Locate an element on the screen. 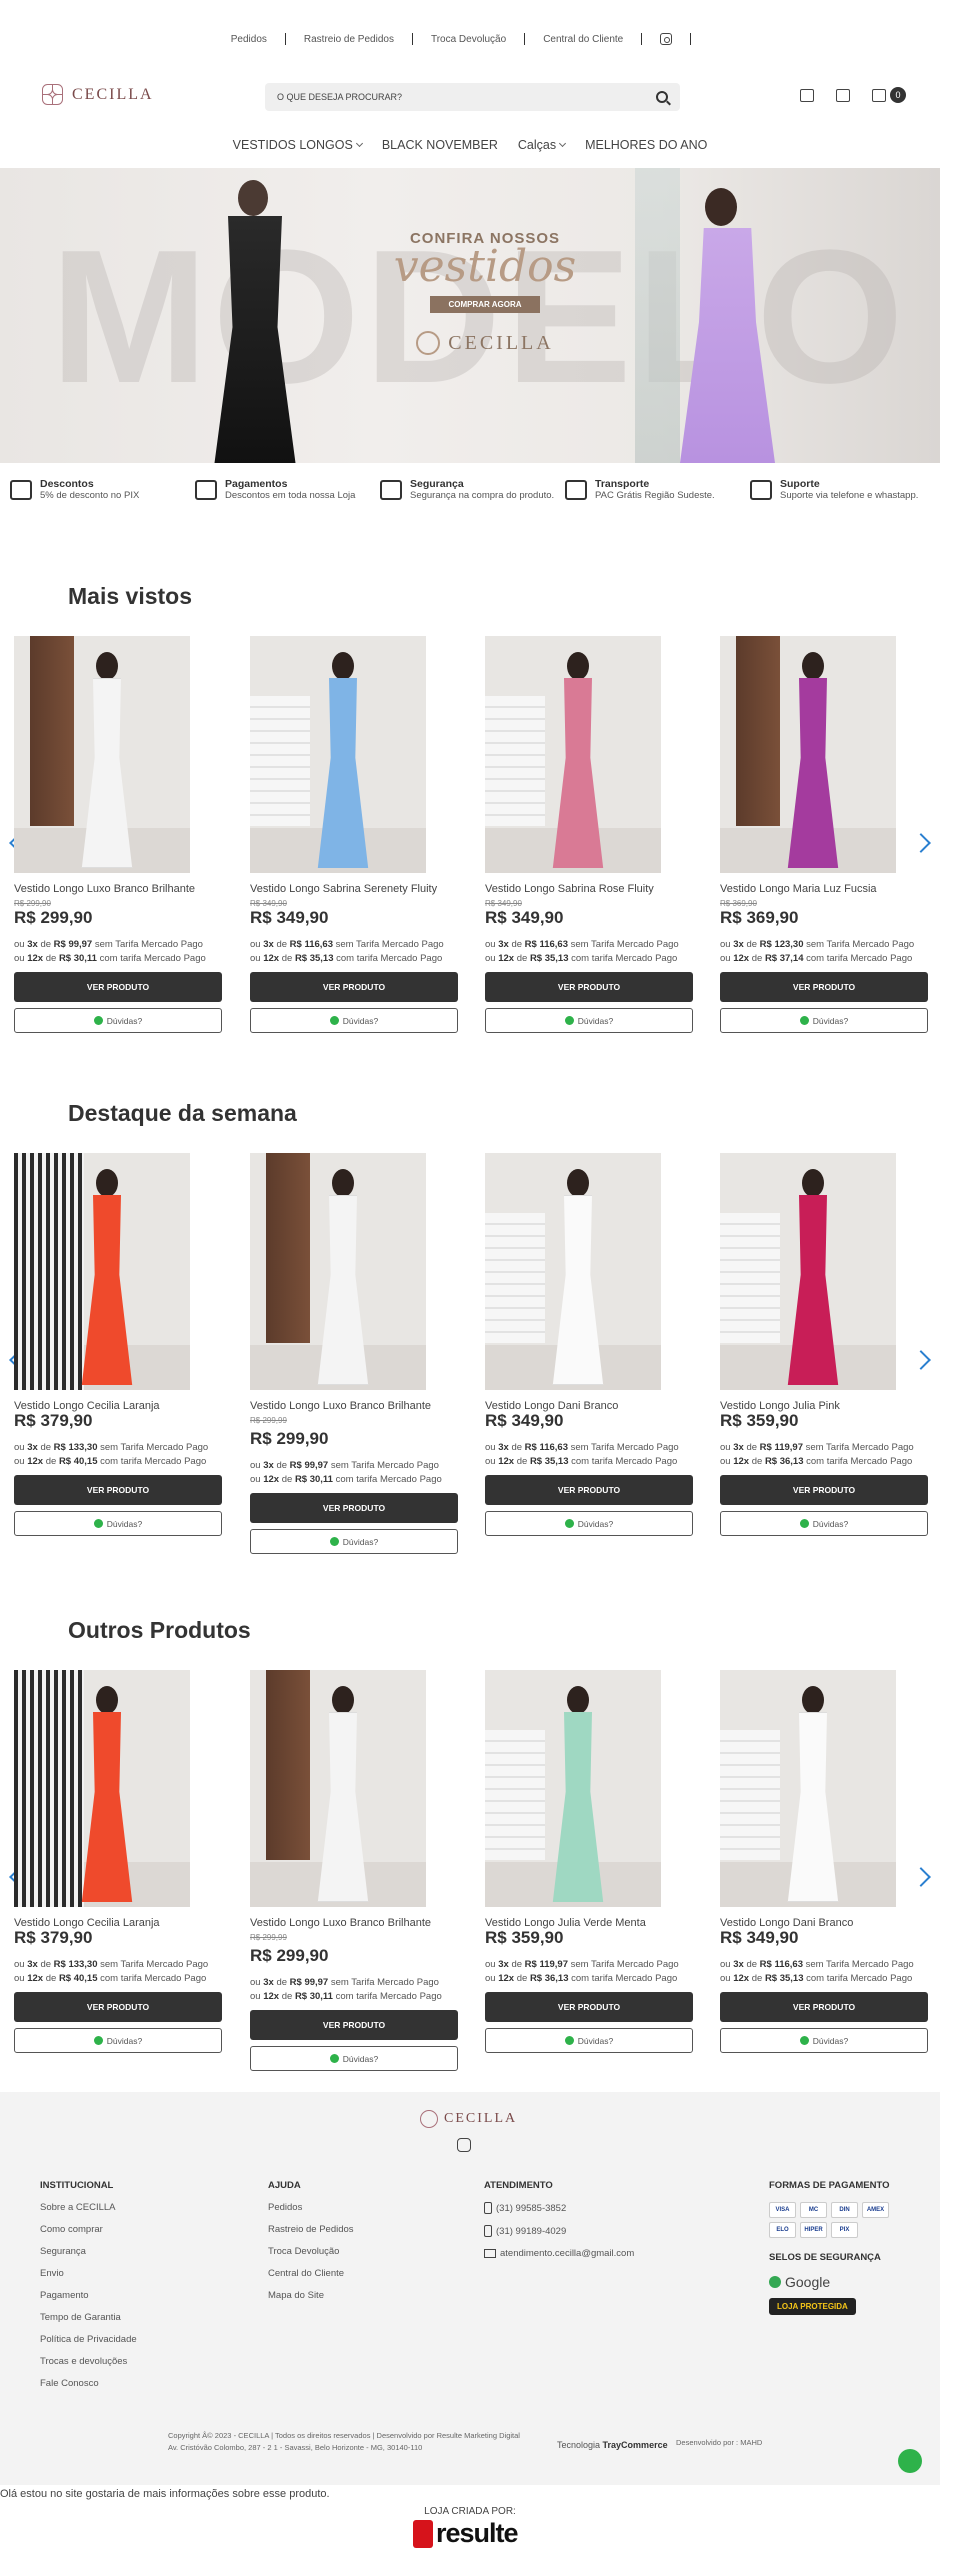 The image size is (961, 2560). nav-melhores-do-ano: MELHORES DO ANO is located at coordinates (646, 145).